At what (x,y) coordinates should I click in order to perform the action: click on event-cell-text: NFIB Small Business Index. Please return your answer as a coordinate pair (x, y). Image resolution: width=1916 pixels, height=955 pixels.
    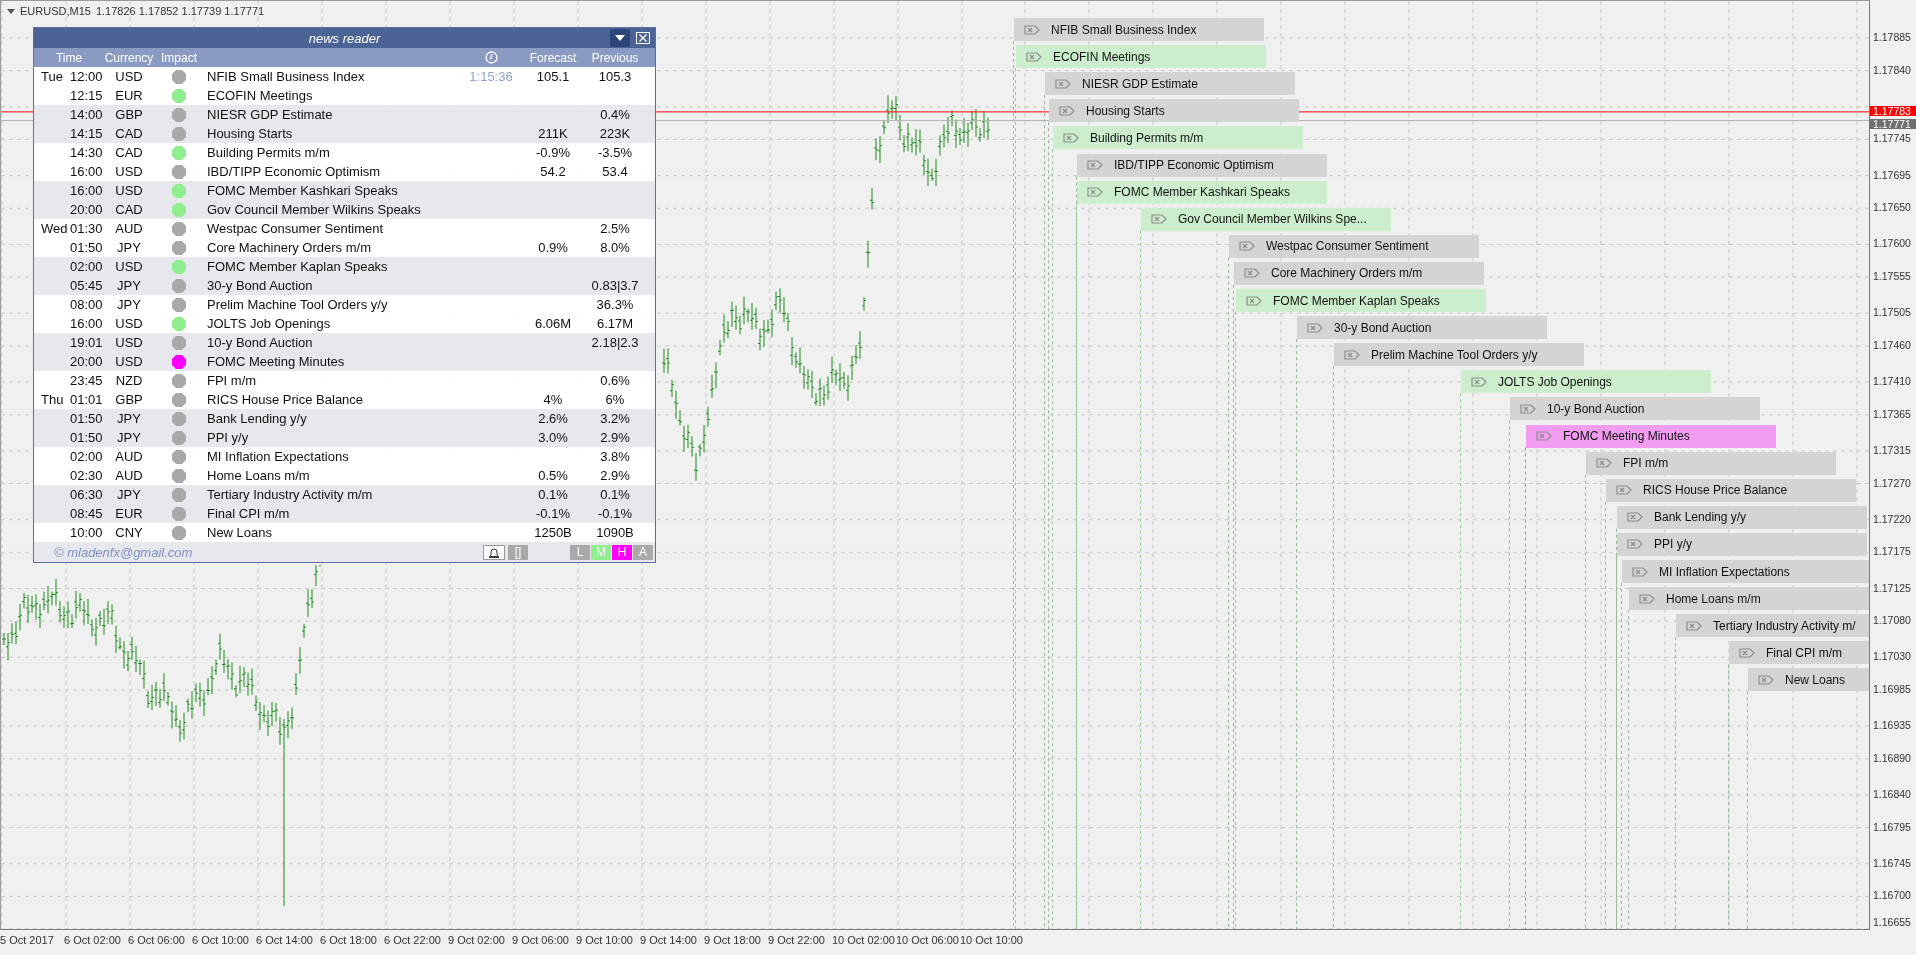
    Looking at the image, I should click on (286, 76).